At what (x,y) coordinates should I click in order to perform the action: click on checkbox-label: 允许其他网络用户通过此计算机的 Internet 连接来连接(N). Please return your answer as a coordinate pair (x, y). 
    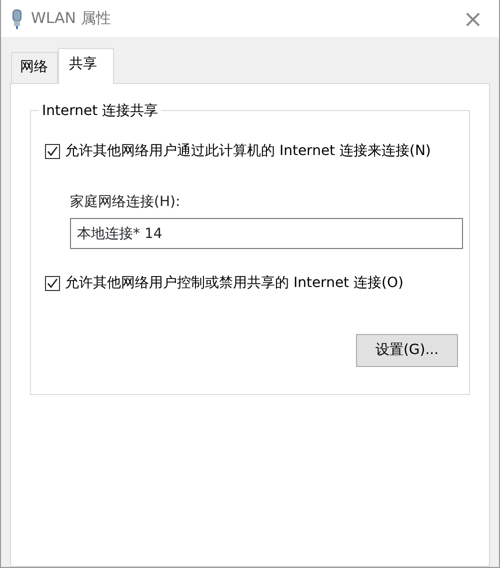
    Looking at the image, I should click on (248, 151).